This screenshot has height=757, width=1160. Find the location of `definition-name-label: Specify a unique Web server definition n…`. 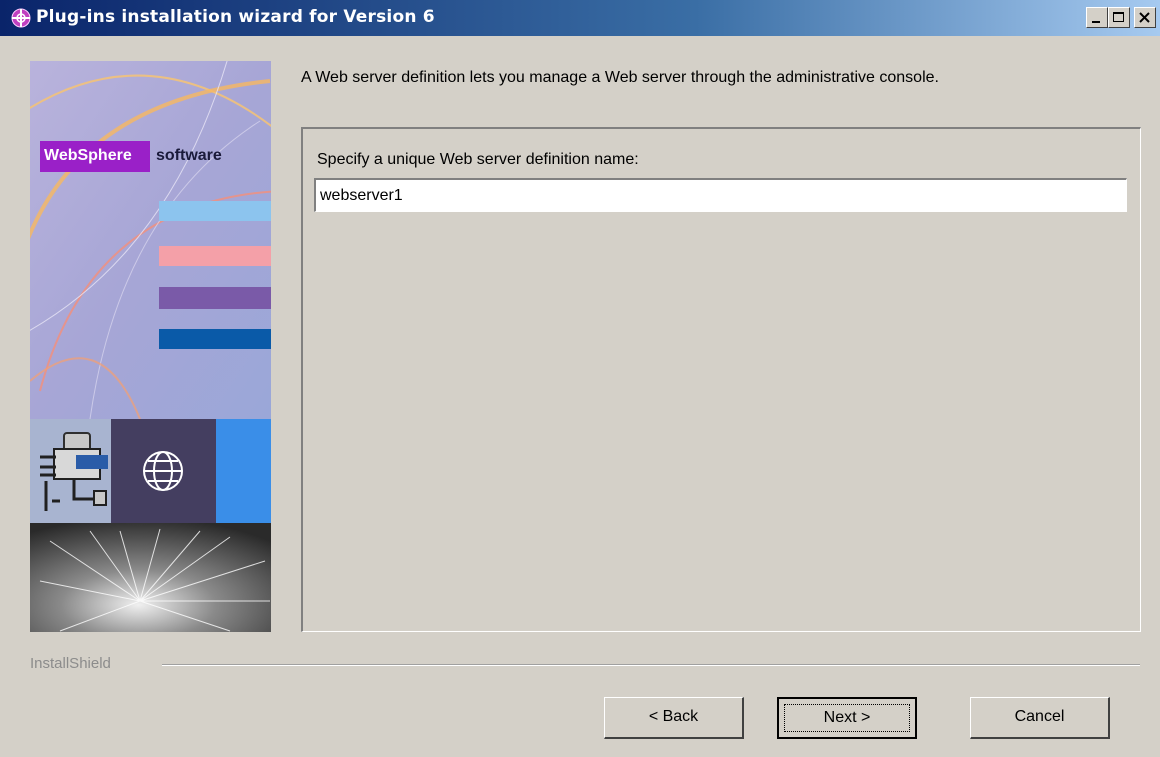

definition-name-label: Specify a unique Web server definition n… is located at coordinates (478, 159).